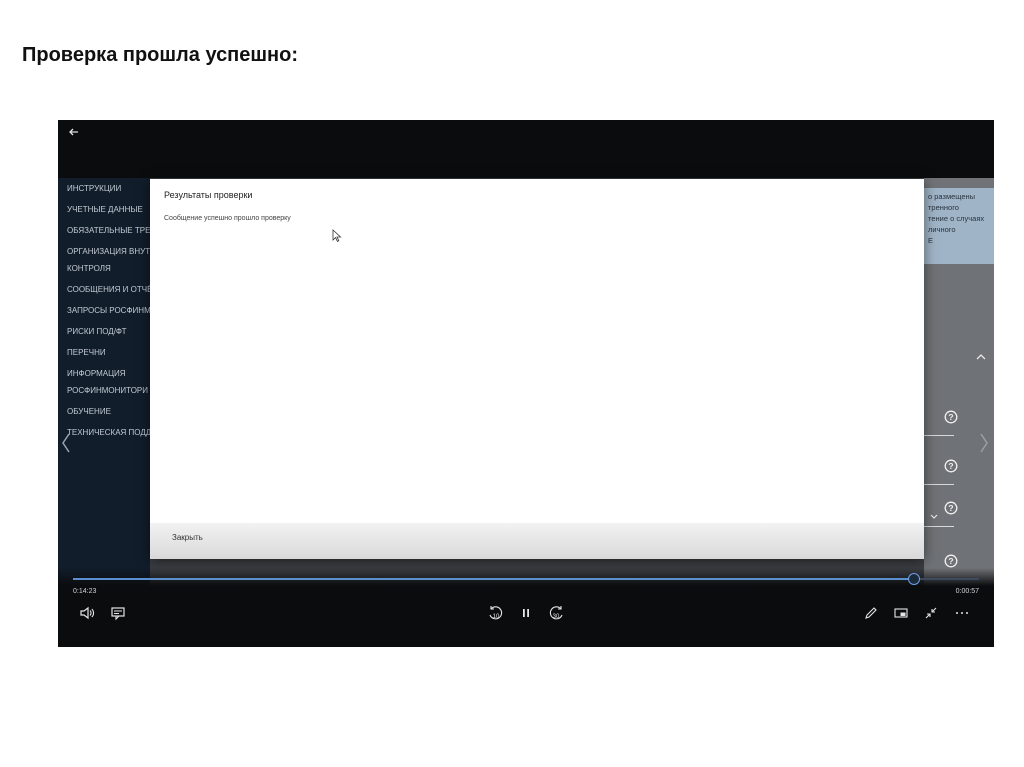  I want to click on exit-fullscreen-icon, so click(931, 613).